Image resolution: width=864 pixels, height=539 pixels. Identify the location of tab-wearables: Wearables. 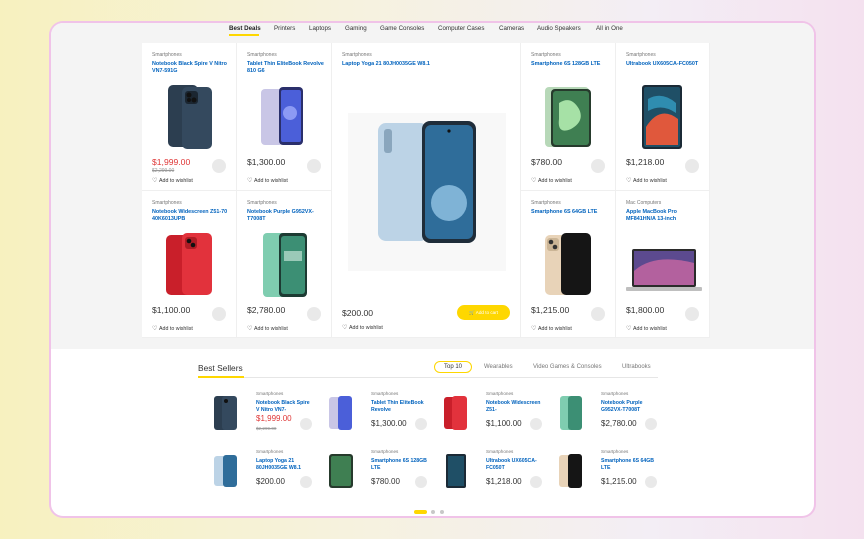
(498, 367).